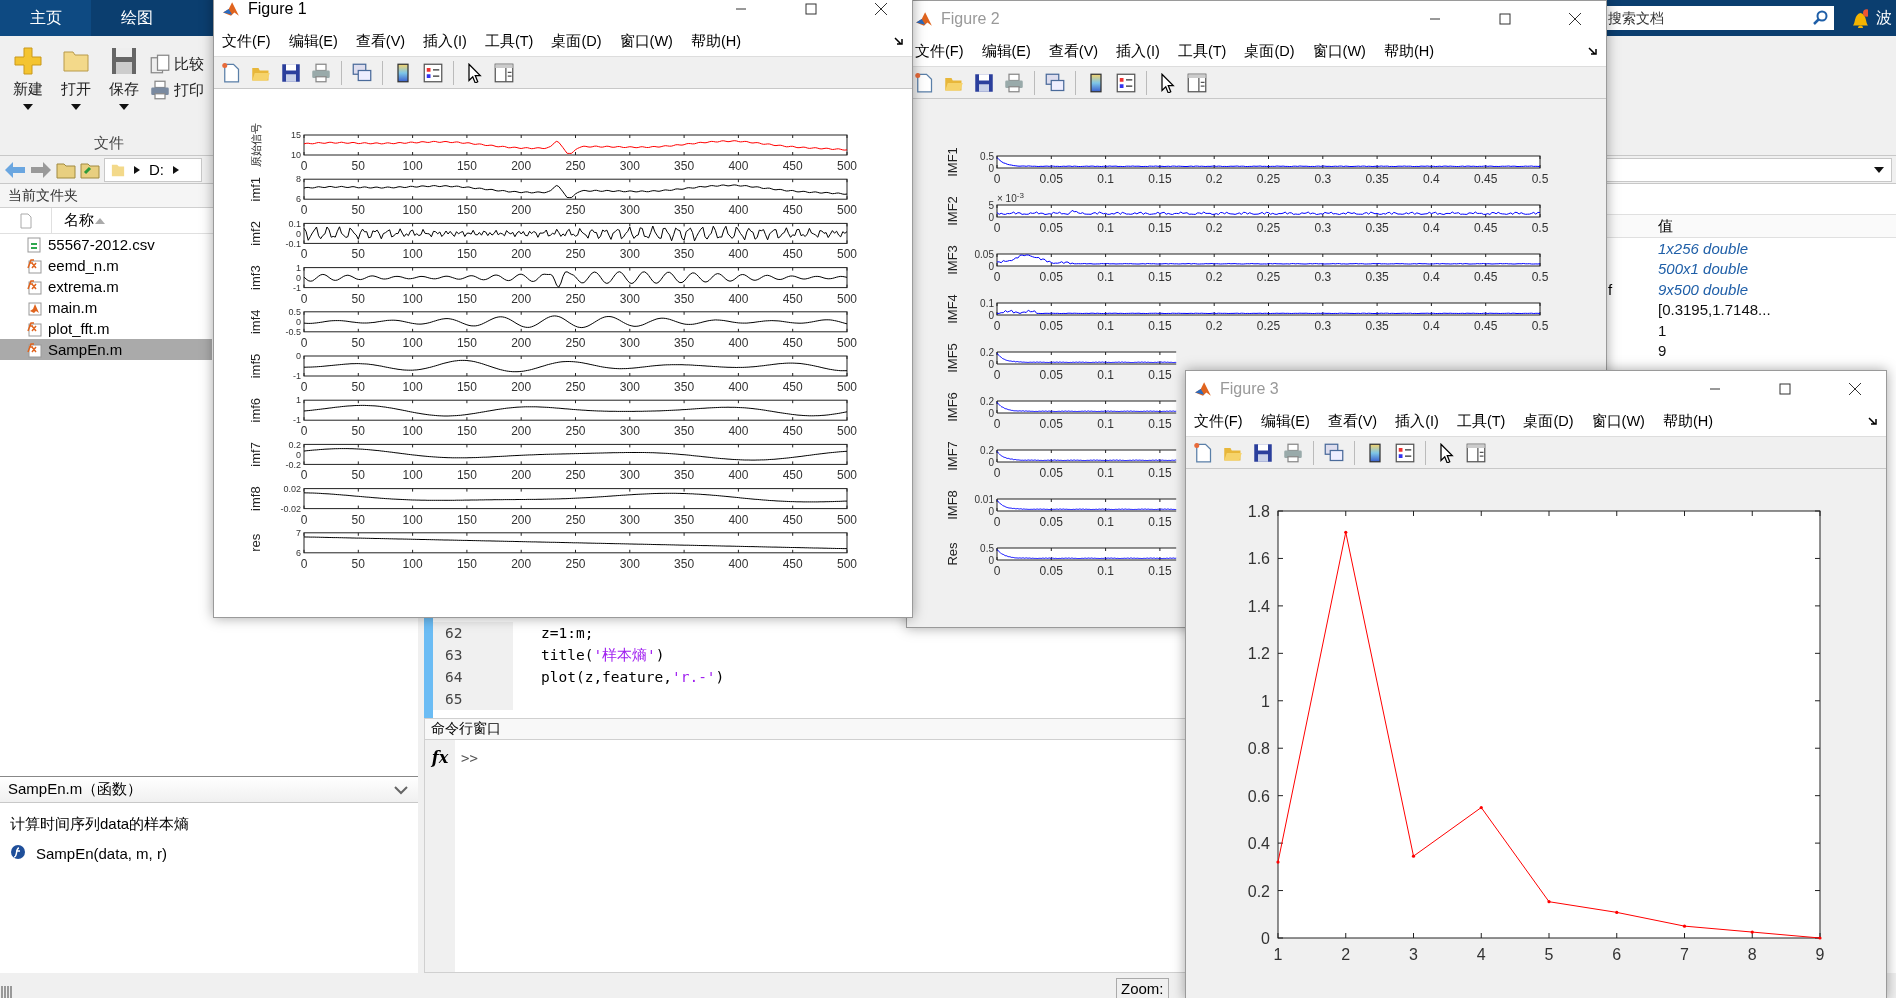 This screenshot has height=998, width=1896. I want to click on tick-label: -0.2, so click(293, 464).